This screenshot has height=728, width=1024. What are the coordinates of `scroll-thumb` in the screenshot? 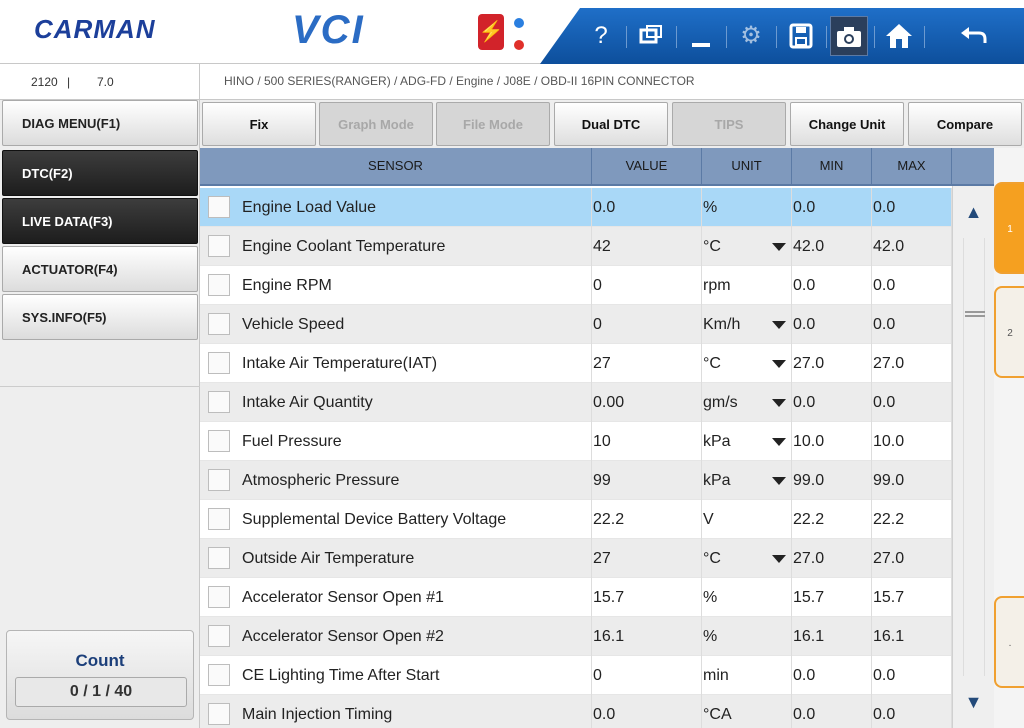 It's located at (975, 314).